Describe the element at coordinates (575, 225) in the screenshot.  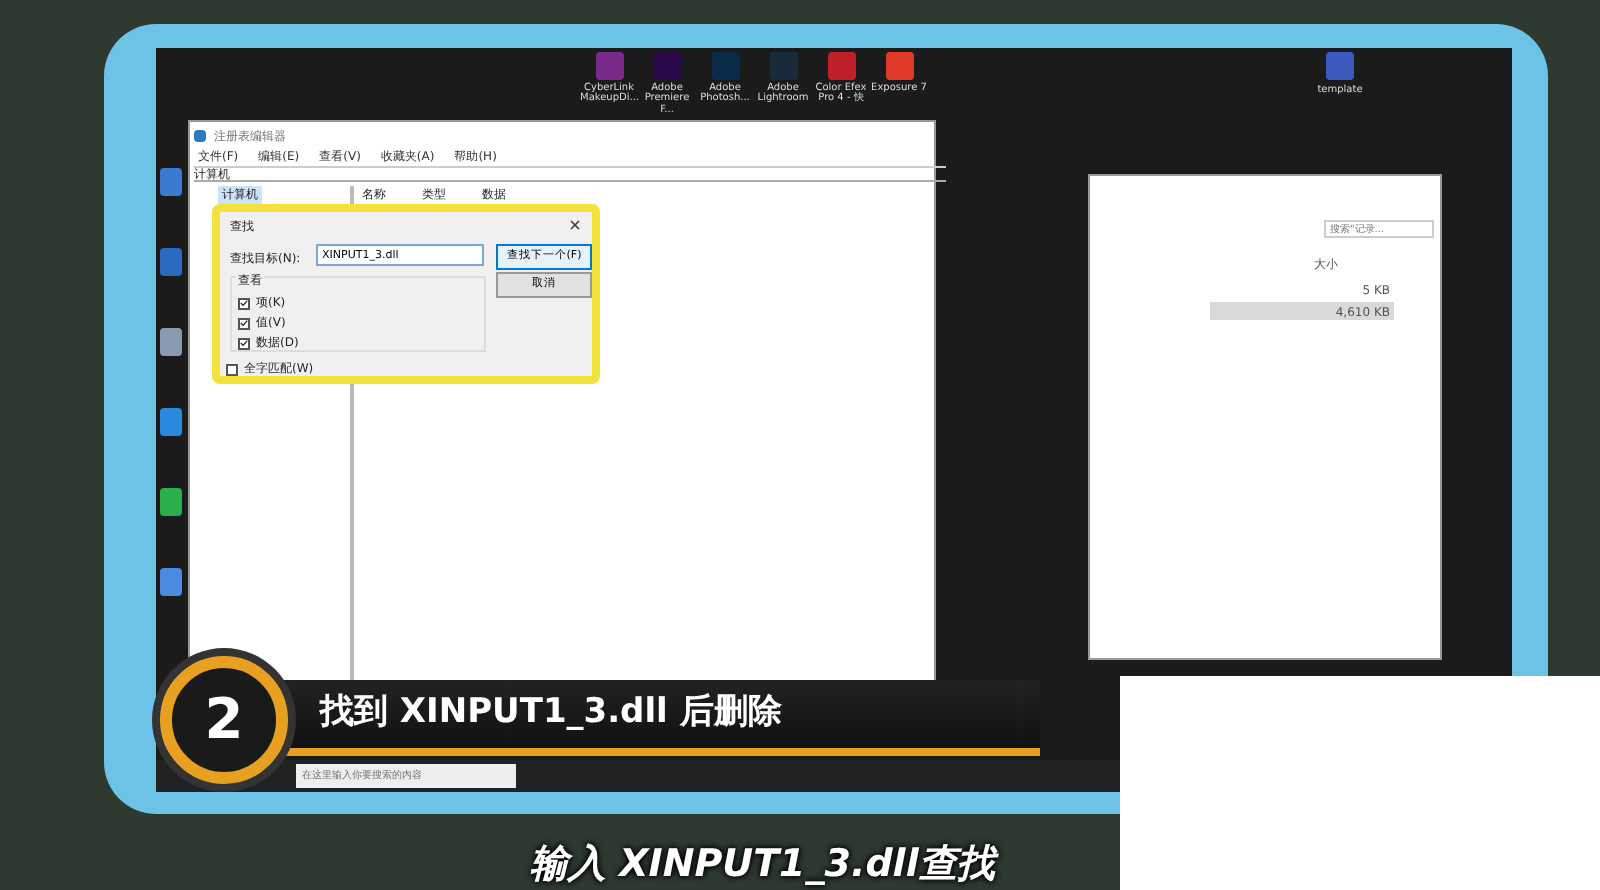
I see `close-icon` at that location.